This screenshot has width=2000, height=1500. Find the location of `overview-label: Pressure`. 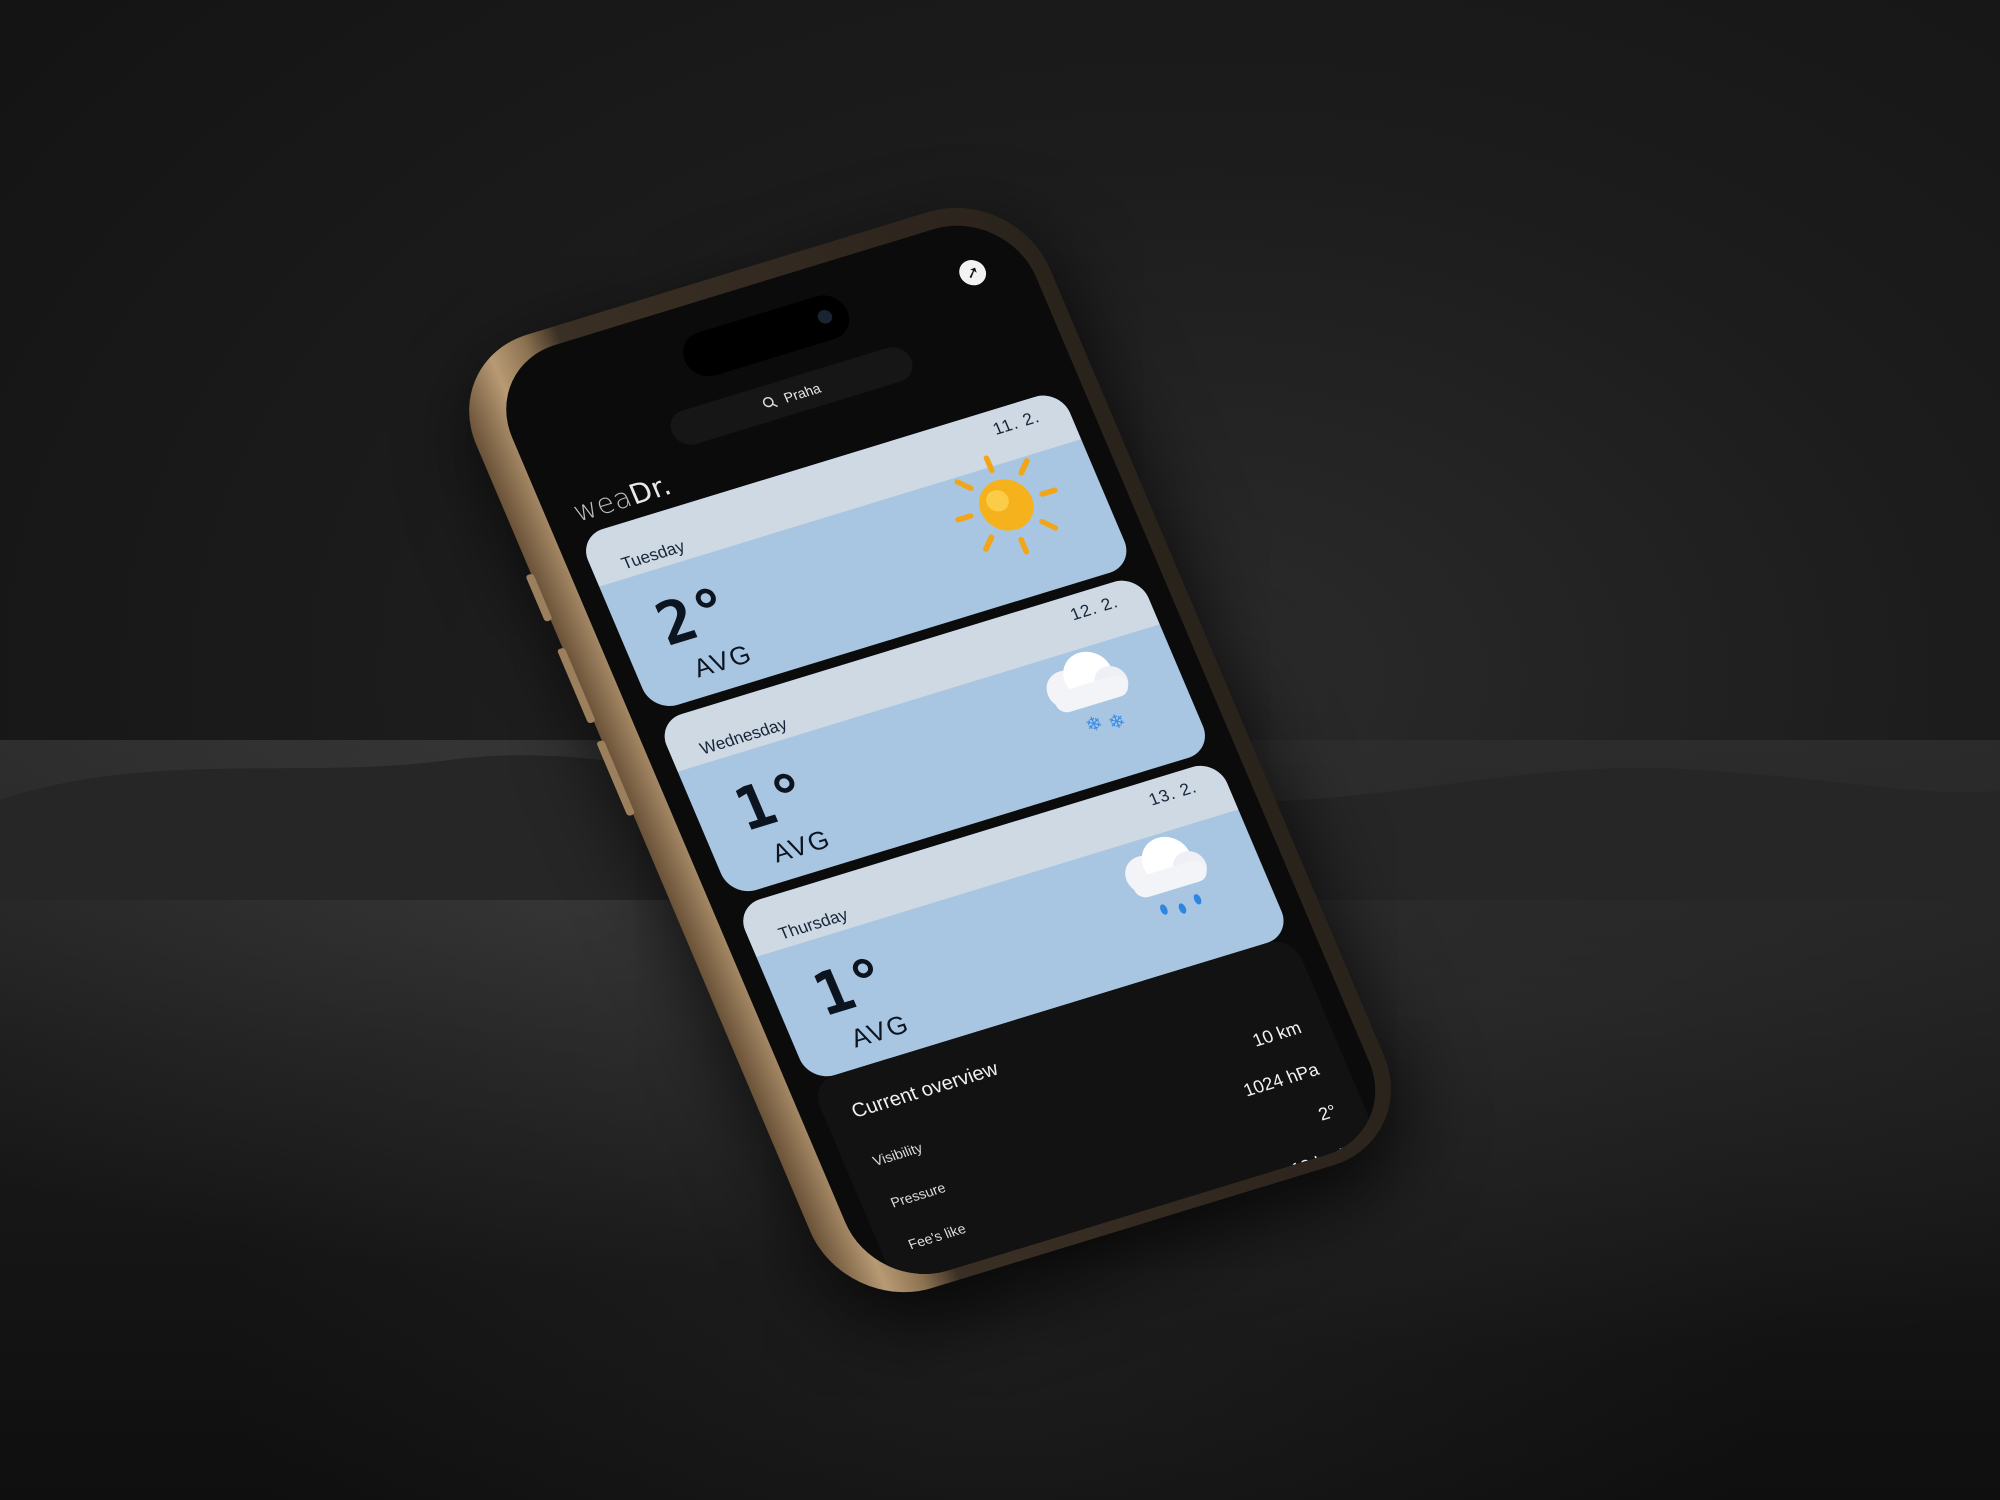

overview-label: Pressure is located at coordinates (918, 1195).